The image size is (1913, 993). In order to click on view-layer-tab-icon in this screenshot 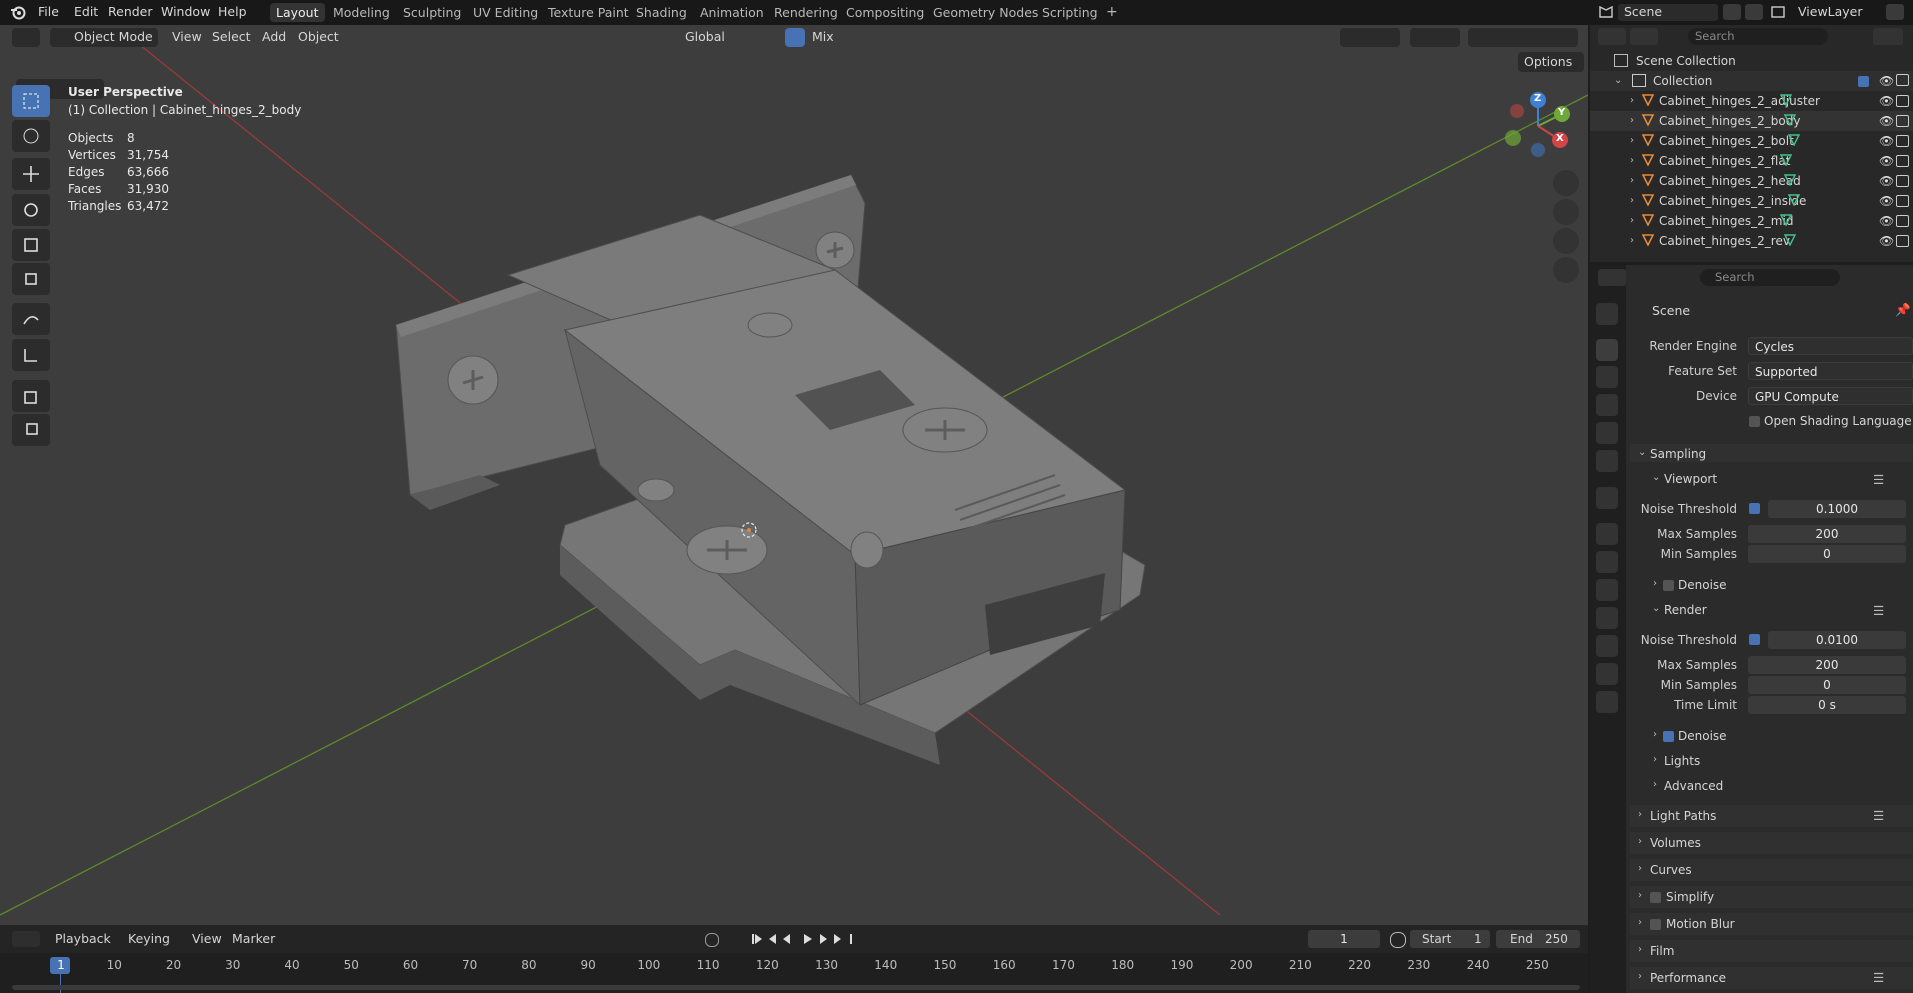, I will do `click(1607, 405)`.